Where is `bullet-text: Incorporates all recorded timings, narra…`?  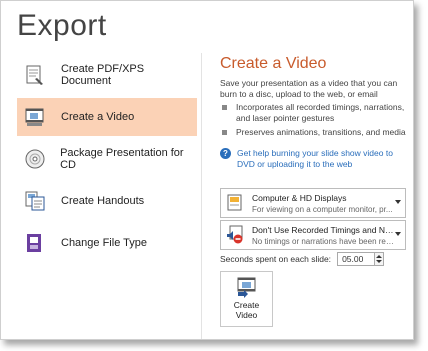 bullet-text: Incorporates all recorded timings, narra… is located at coordinates (320, 112).